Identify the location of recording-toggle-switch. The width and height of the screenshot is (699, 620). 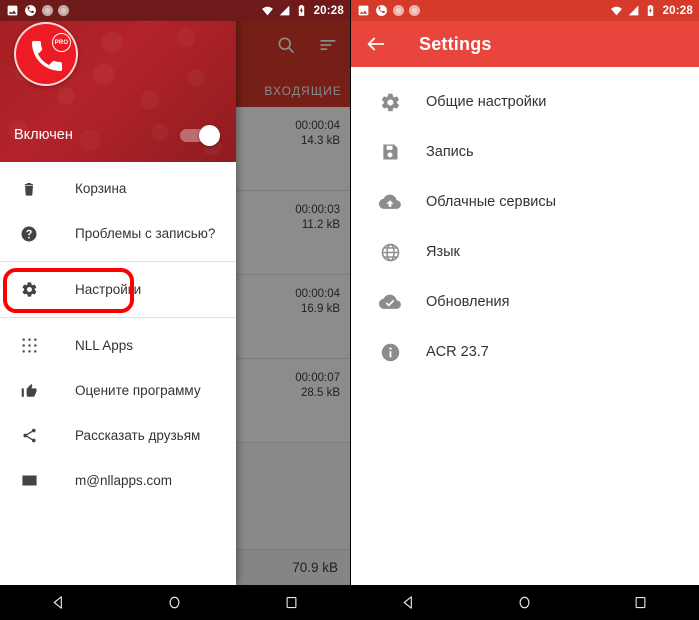
(200, 135).